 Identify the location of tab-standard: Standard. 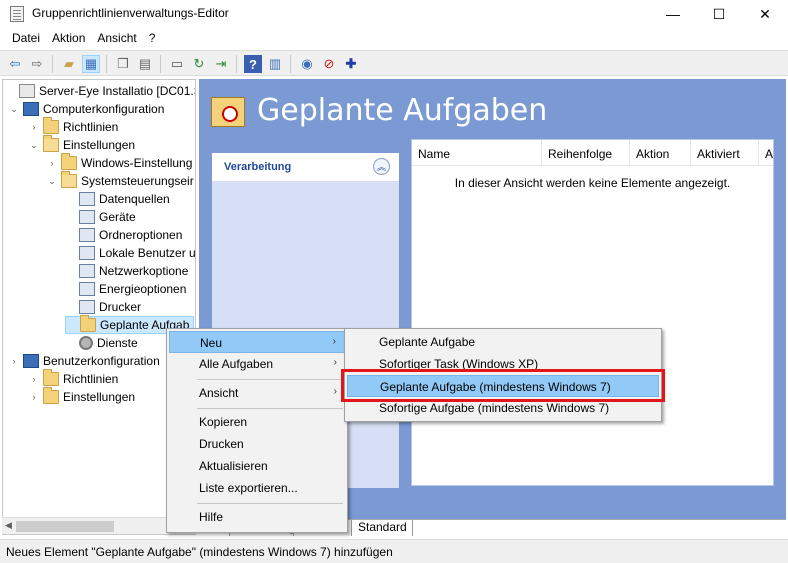
(382, 528).